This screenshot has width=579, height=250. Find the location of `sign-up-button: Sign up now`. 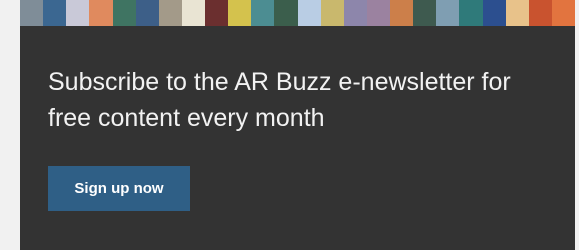

sign-up-button: Sign up now is located at coordinates (119, 188).